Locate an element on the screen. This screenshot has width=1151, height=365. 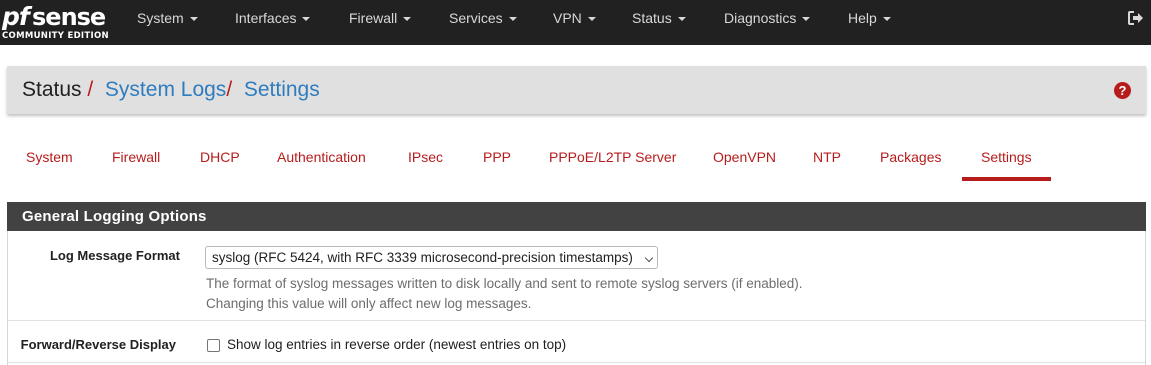
nav-services-menu: Services is located at coordinates (483, 18).